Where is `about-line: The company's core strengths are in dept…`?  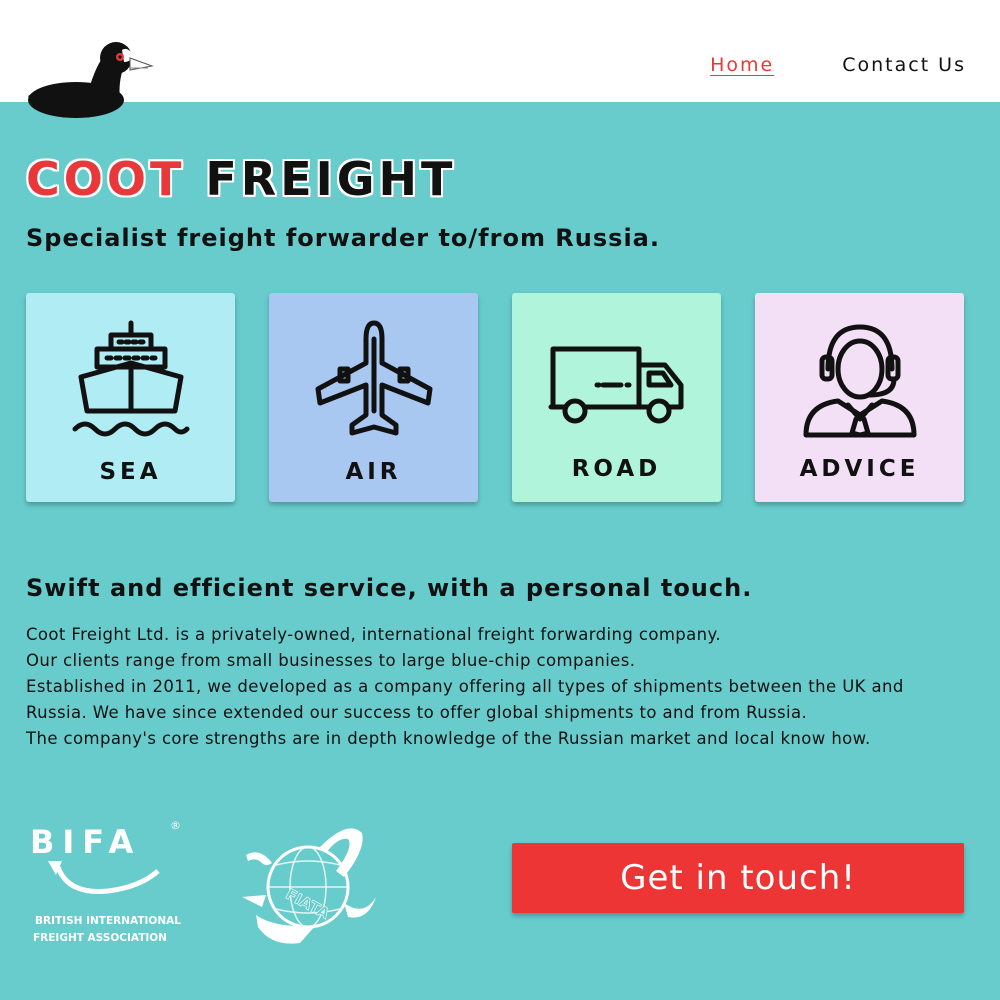
about-line: The company's core strengths are in dept… is located at coordinates (448, 738).